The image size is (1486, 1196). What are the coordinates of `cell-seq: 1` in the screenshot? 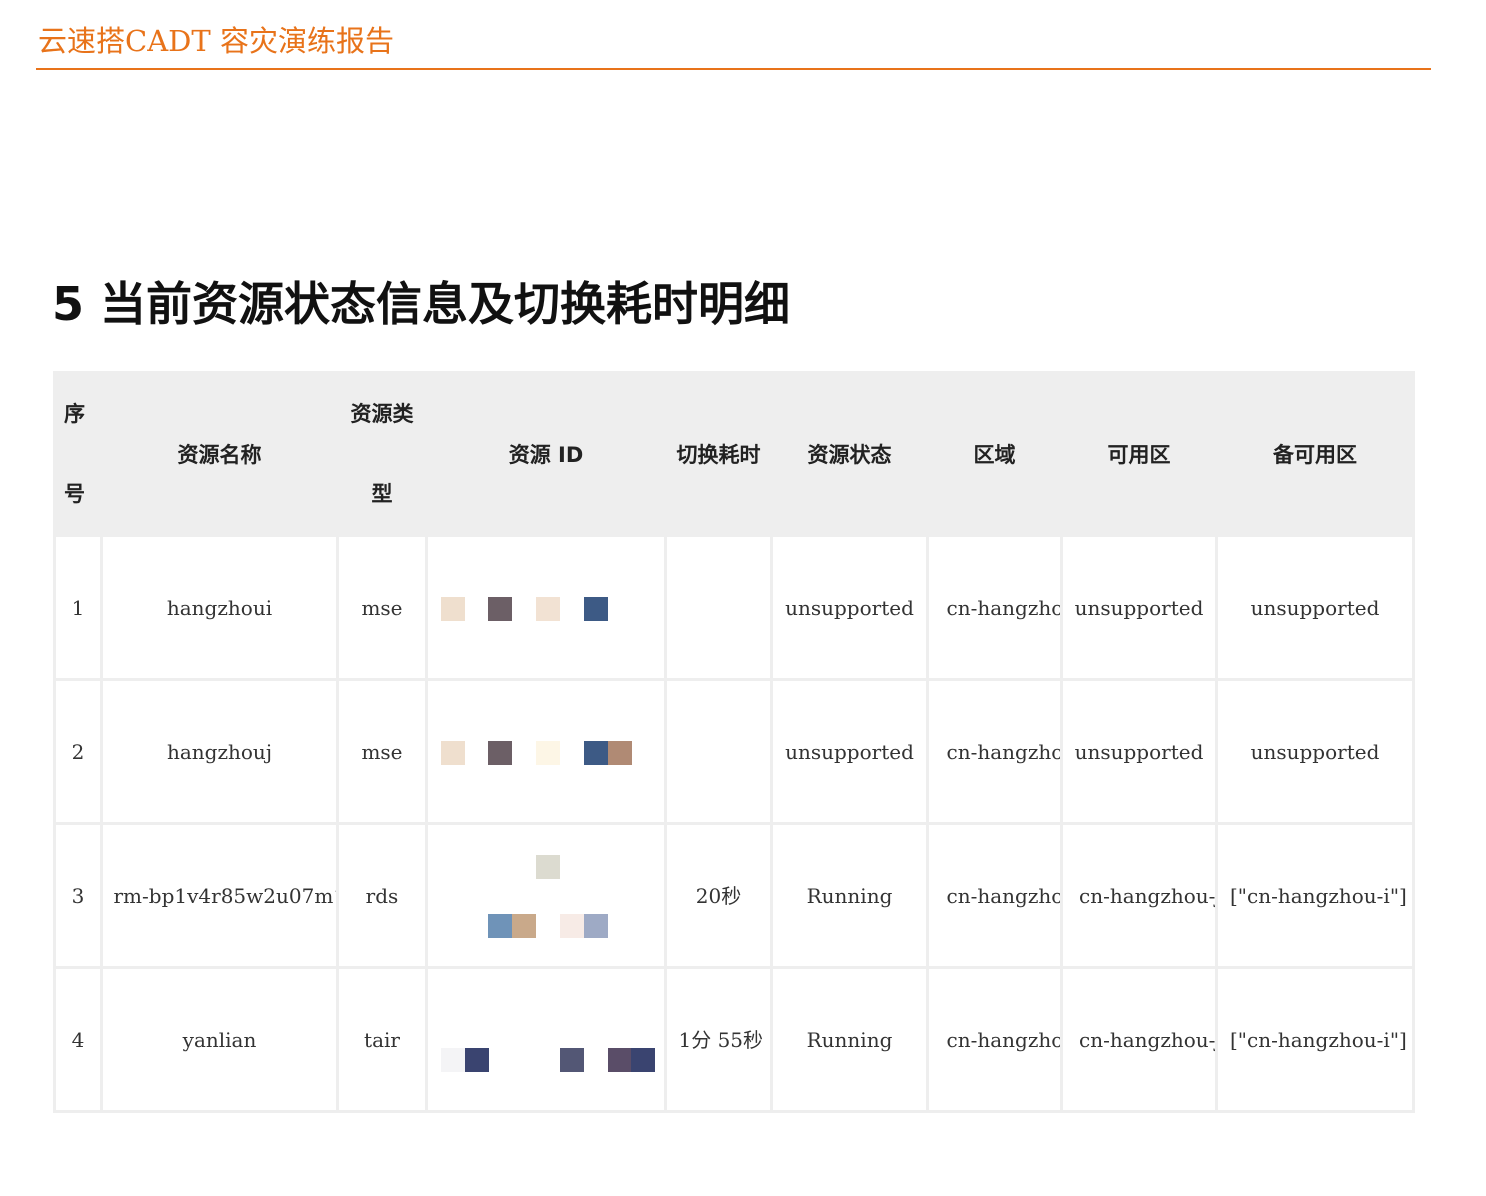 It's located at (78, 607).